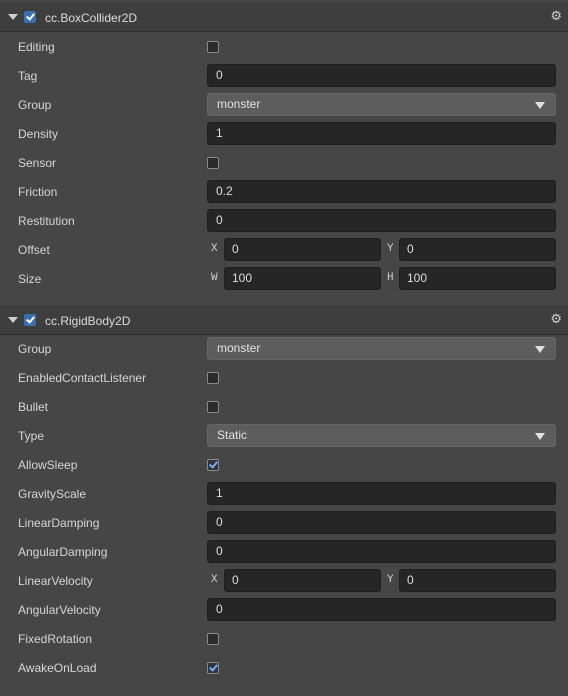 This screenshot has width=568, height=696. I want to click on awake-on-load-row: AwakeOnLoad, so click(284, 668).